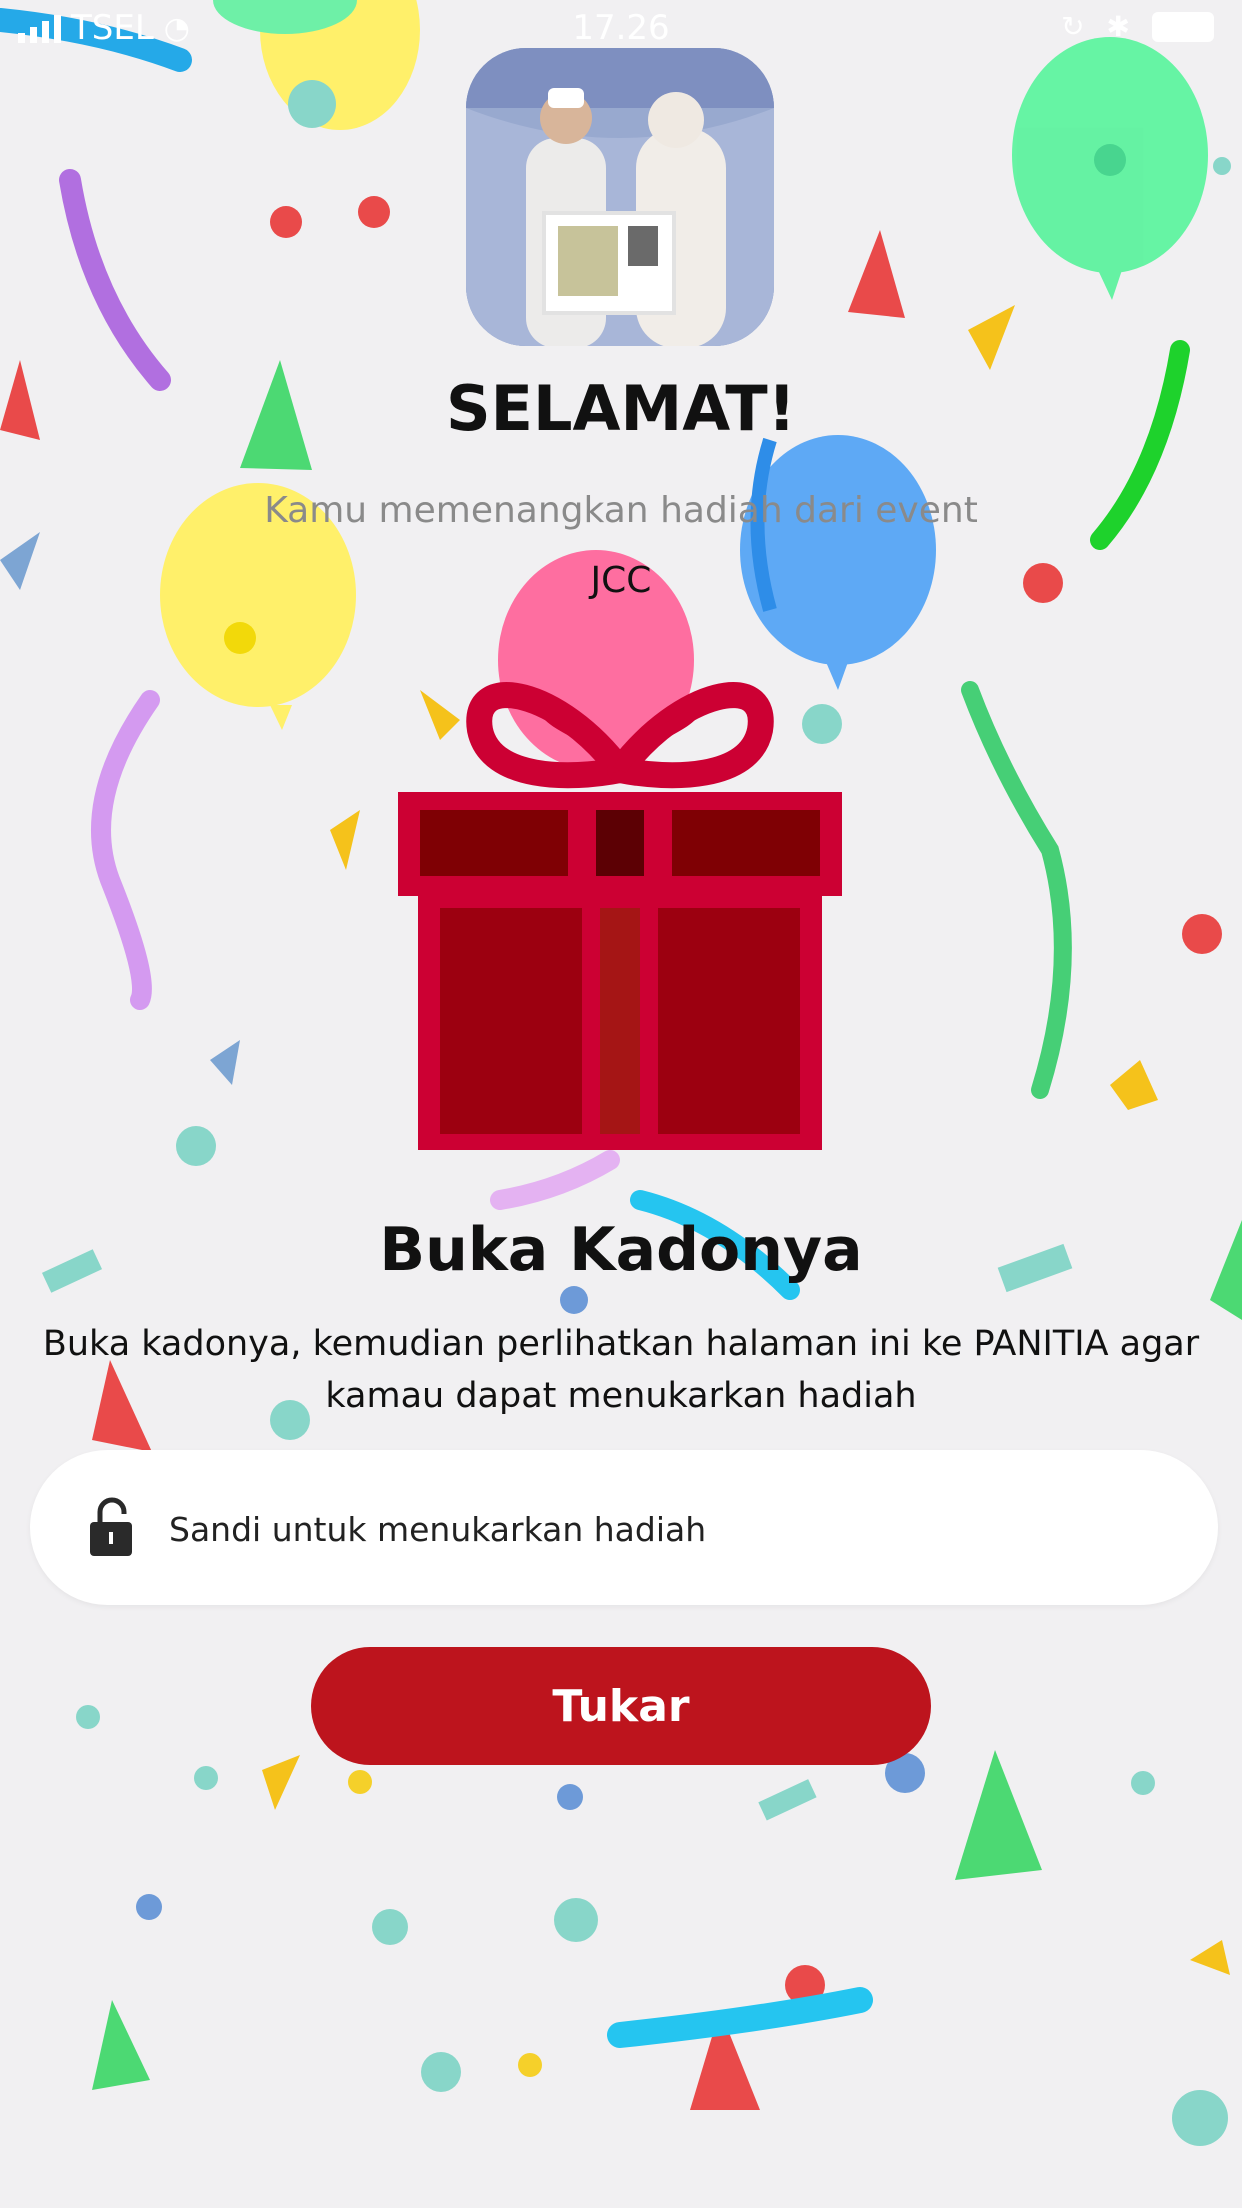  What do you see at coordinates (1183, 26) in the screenshot?
I see `battery-icon` at bounding box center [1183, 26].